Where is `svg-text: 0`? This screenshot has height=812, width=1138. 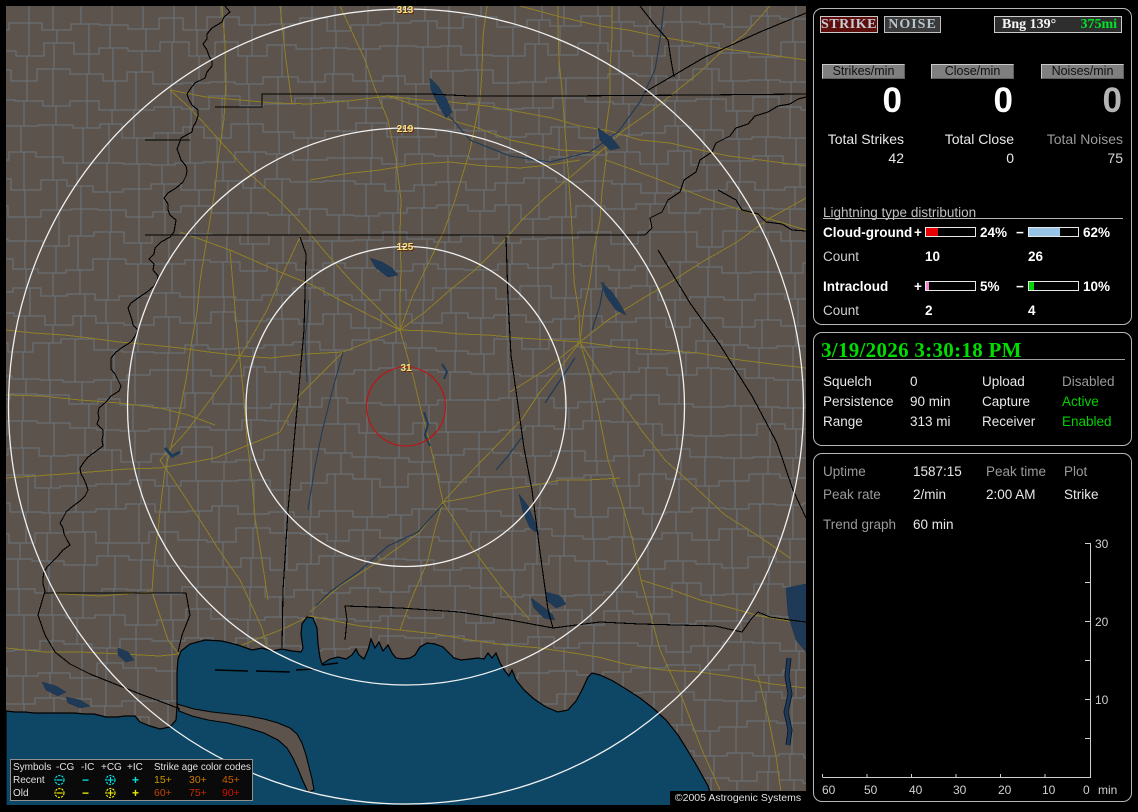
svg-text: 0 is located at coordinates (1086, 790).